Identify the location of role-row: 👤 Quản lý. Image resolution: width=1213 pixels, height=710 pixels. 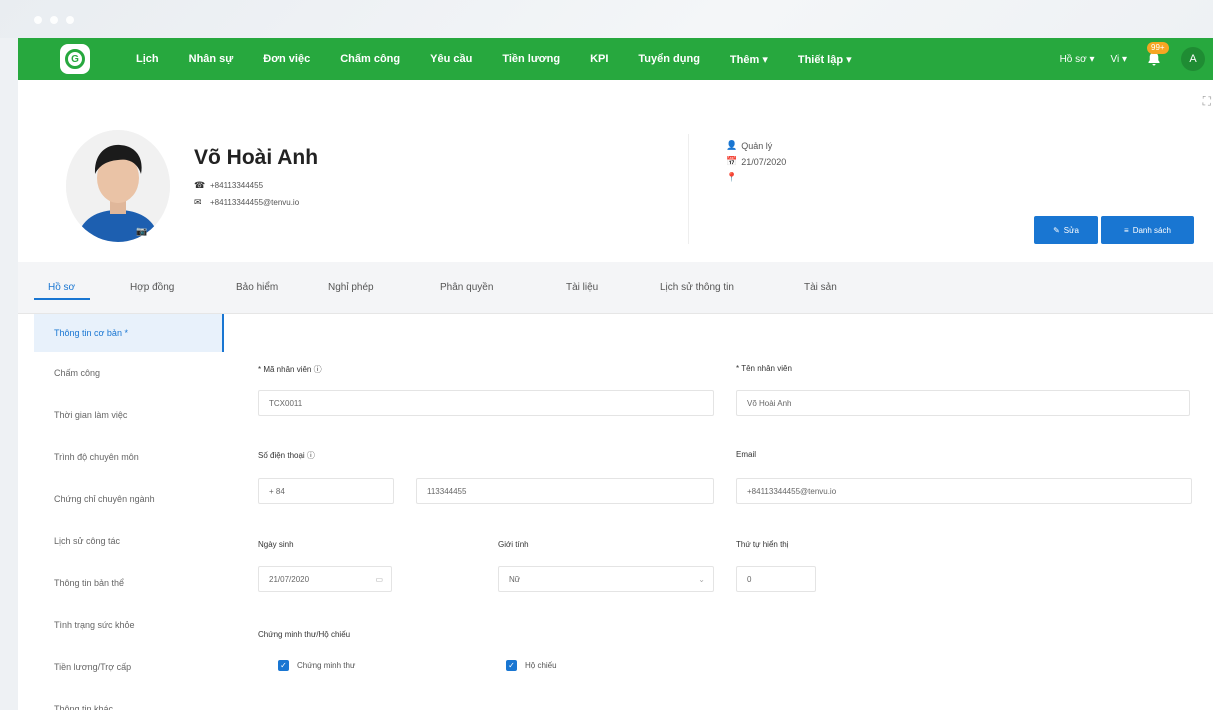
(756, 145).